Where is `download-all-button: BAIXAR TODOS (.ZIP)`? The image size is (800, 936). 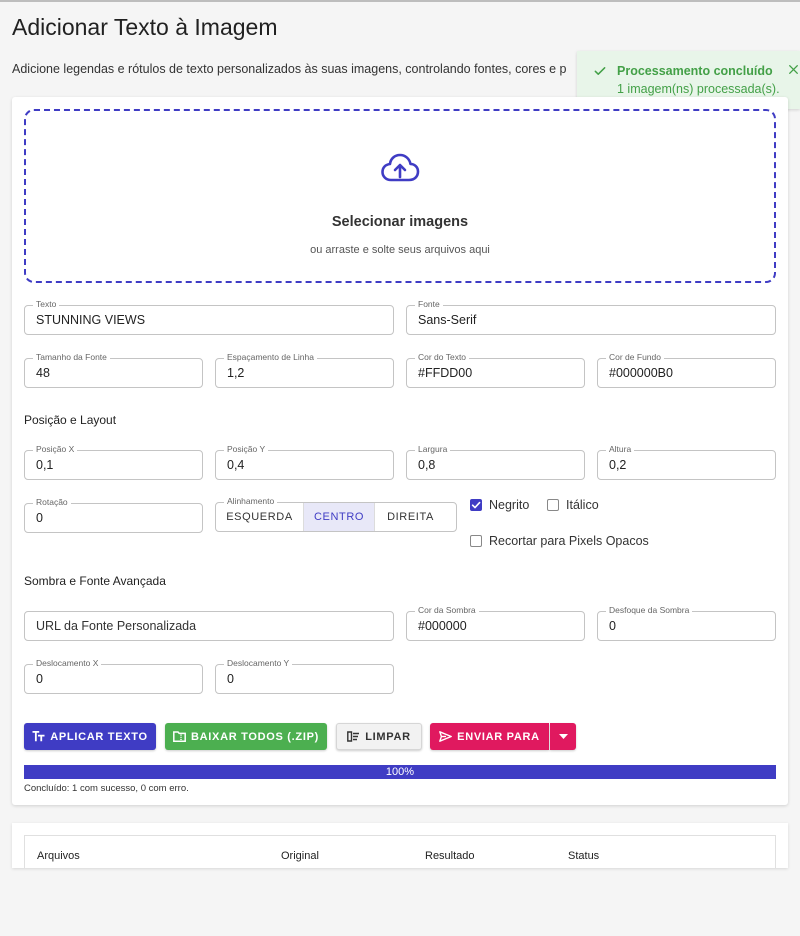
download-all-button: BAIXAR TODOS (.ZIP) is located at coordinates (246, 736).